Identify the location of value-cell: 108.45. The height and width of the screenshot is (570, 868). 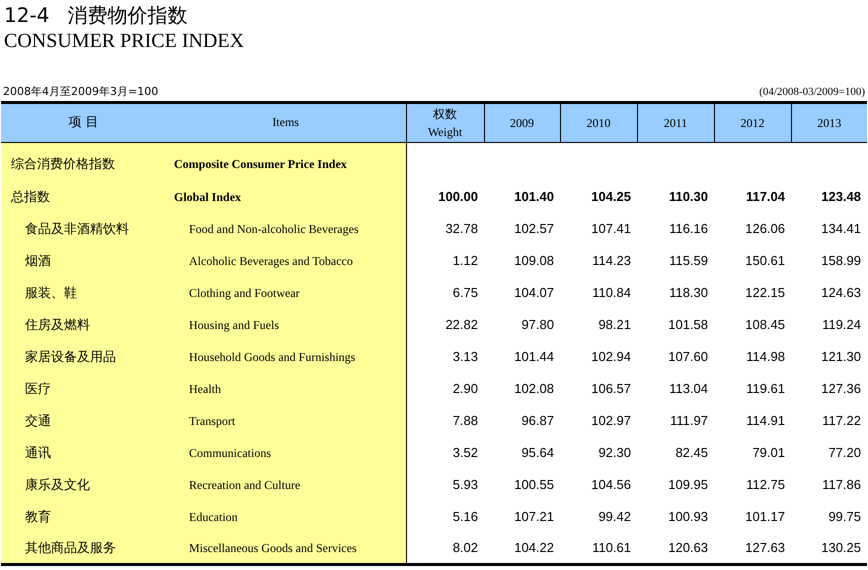
(765, 324).